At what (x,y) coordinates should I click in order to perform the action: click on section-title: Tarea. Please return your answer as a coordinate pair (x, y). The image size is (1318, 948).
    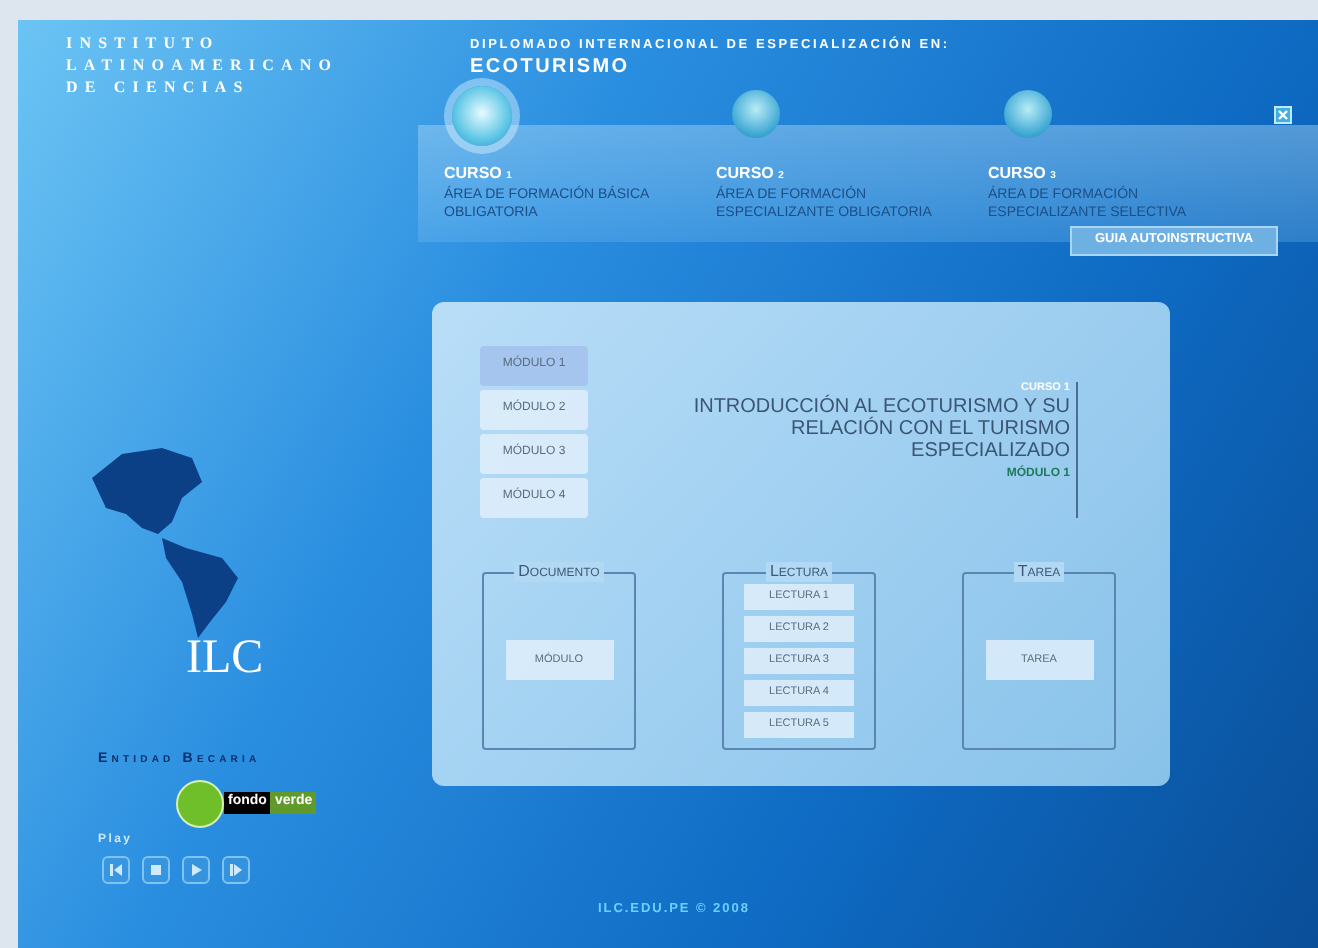
    Looking at the image, I should click on (1039, 571).